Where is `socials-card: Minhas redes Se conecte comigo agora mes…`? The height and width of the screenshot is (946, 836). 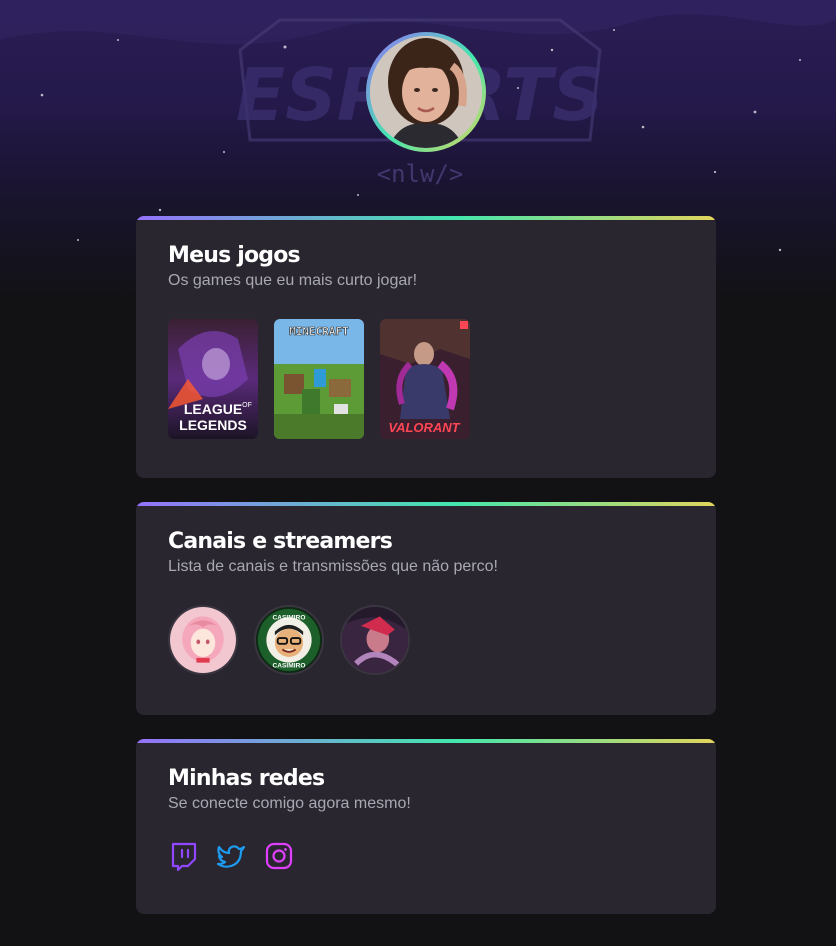 socials-card: Minhas redes Se conecte comigo agora mes… is located at coordinates (426, 826).